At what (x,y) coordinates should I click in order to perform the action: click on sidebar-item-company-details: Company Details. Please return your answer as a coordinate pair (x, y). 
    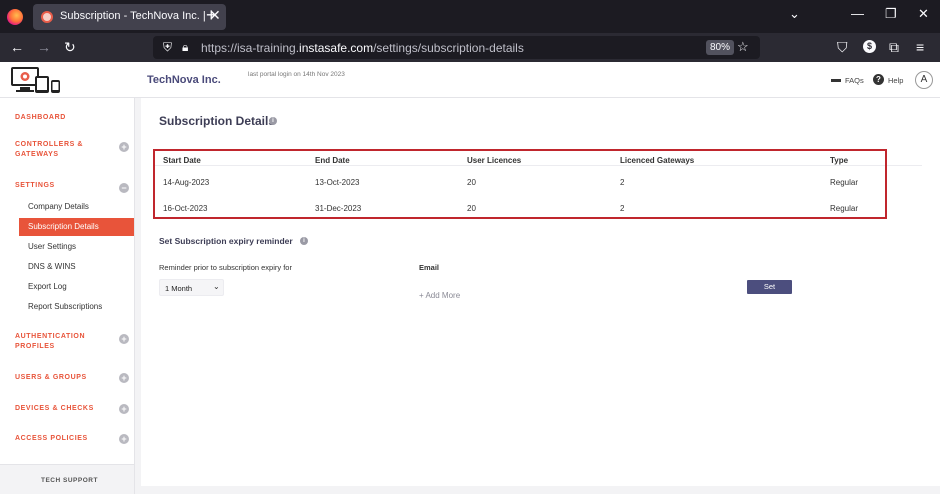
    Looking at the image, I should click on (58, 206).